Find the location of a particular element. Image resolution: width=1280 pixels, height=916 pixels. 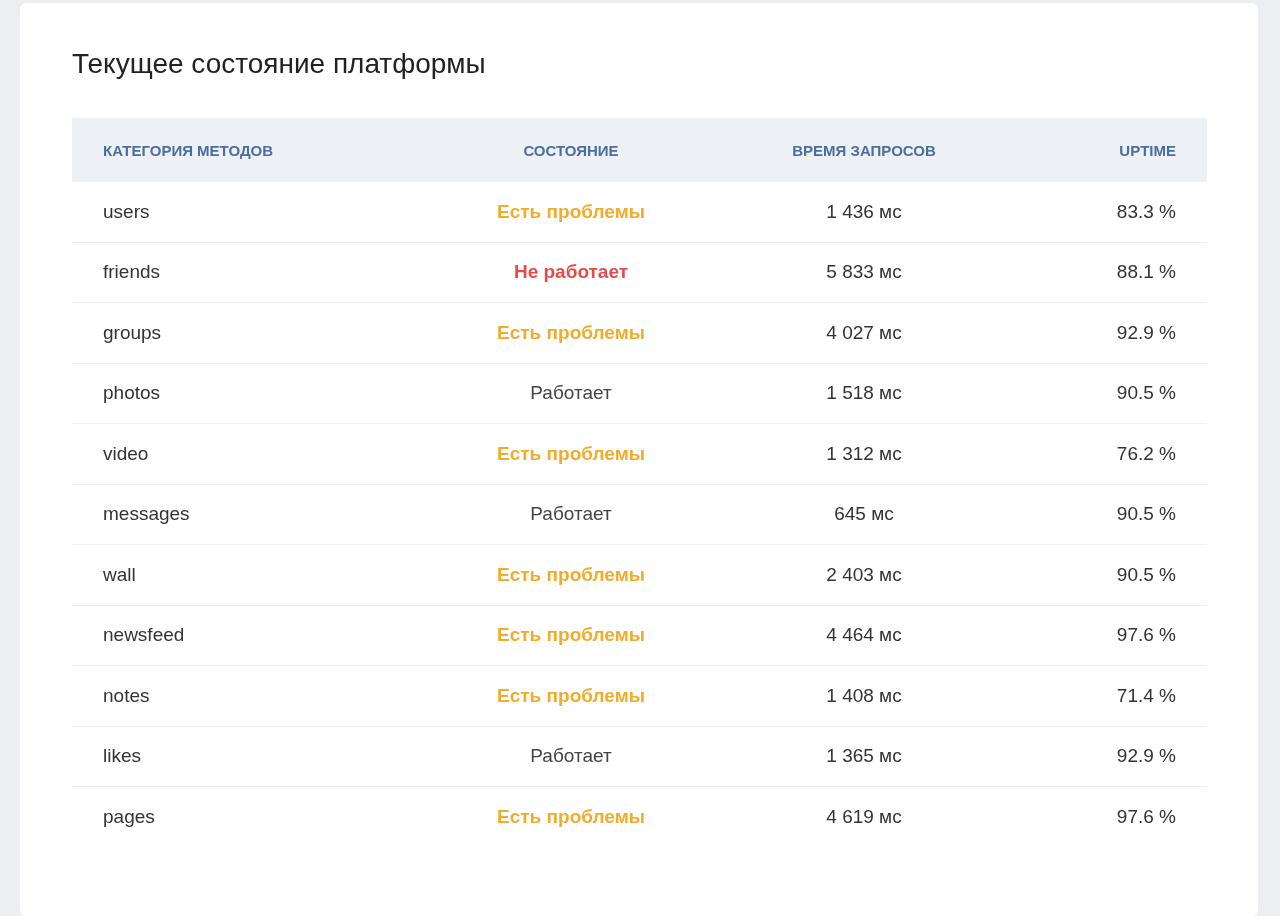

column-header: КАТЕГОРИЯ МЕТОДОВ is located at coordinates (188, 150).